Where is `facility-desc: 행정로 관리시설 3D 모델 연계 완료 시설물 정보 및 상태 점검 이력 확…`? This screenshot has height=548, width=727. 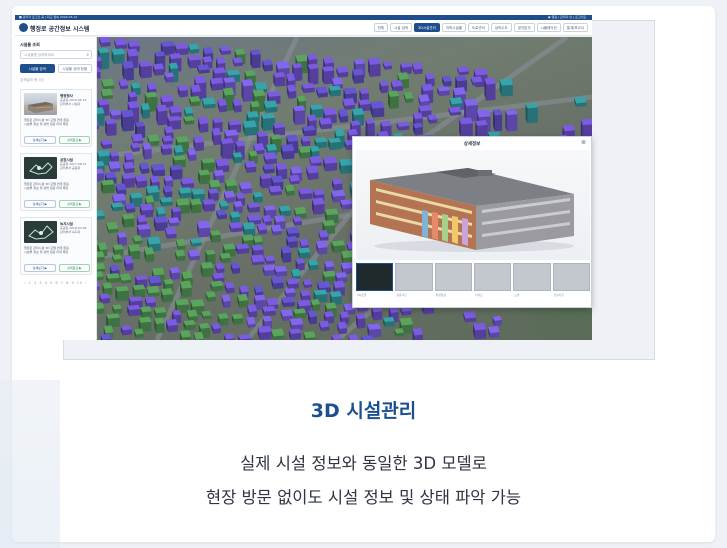 facility-desc: 행정로 관리시설 3D 모델 연계 완료 시설물 정보 및 상태 점검 이력 확… is located at coordinates (57, 250).